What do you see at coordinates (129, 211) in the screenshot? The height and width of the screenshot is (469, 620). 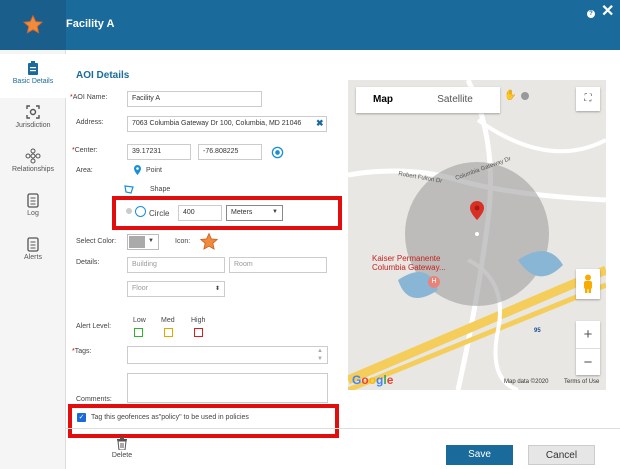 I see `radio-dot` at bounding box center [129, 211].